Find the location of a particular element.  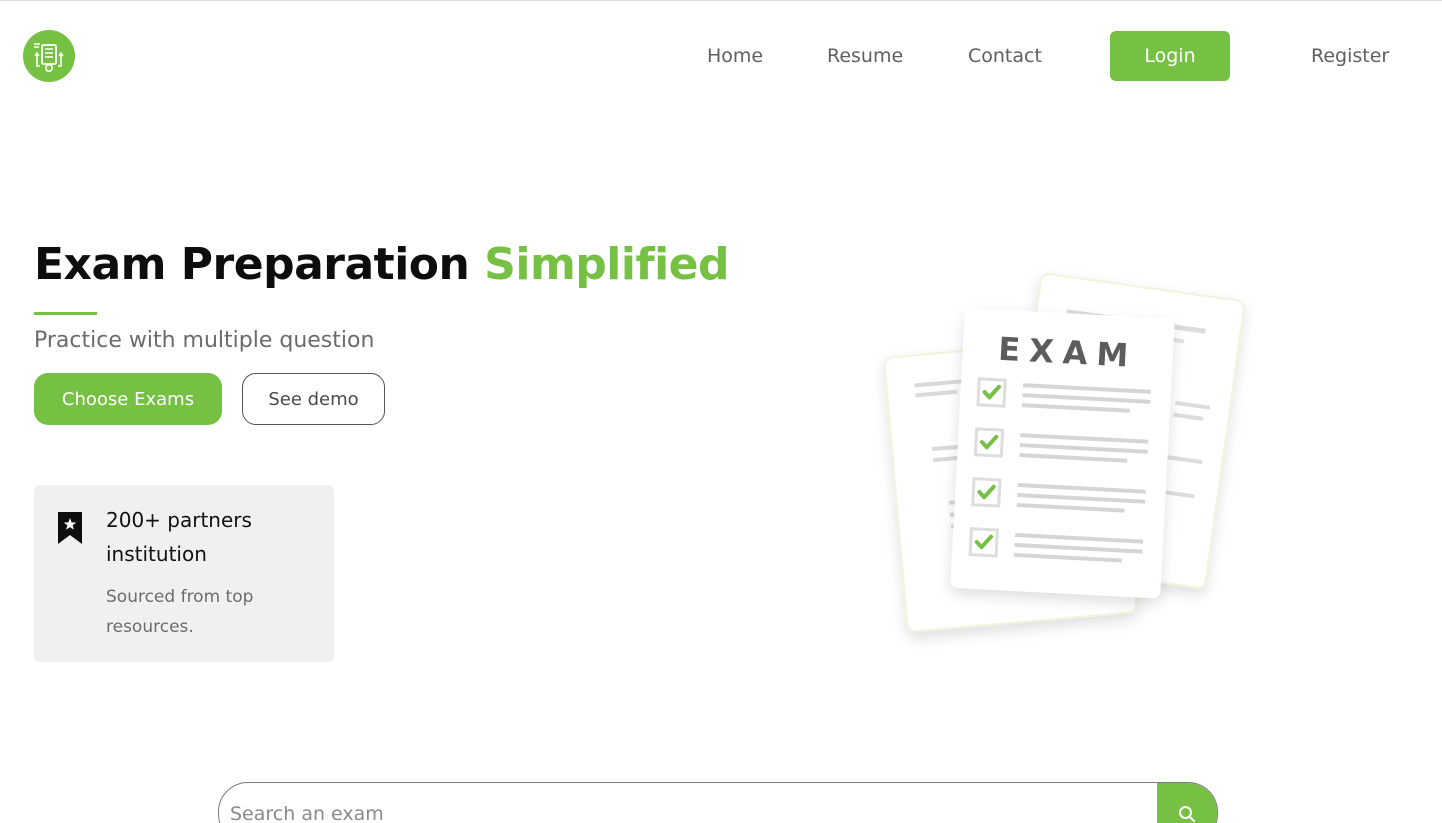

nav-resume-link: Resume is located at coordinates (865, 56).